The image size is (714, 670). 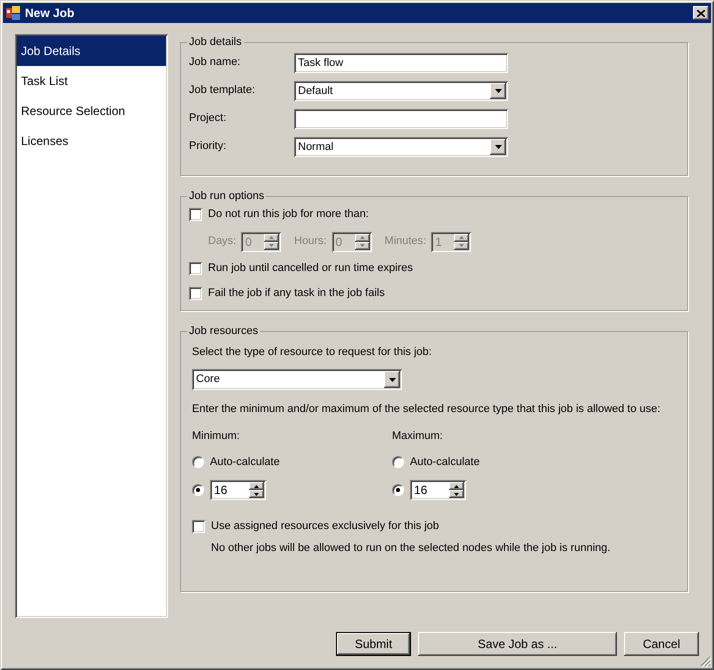 I want to click on checkbox-label: Use assigned resources exclusively for this job, so click(x=325, y=526).